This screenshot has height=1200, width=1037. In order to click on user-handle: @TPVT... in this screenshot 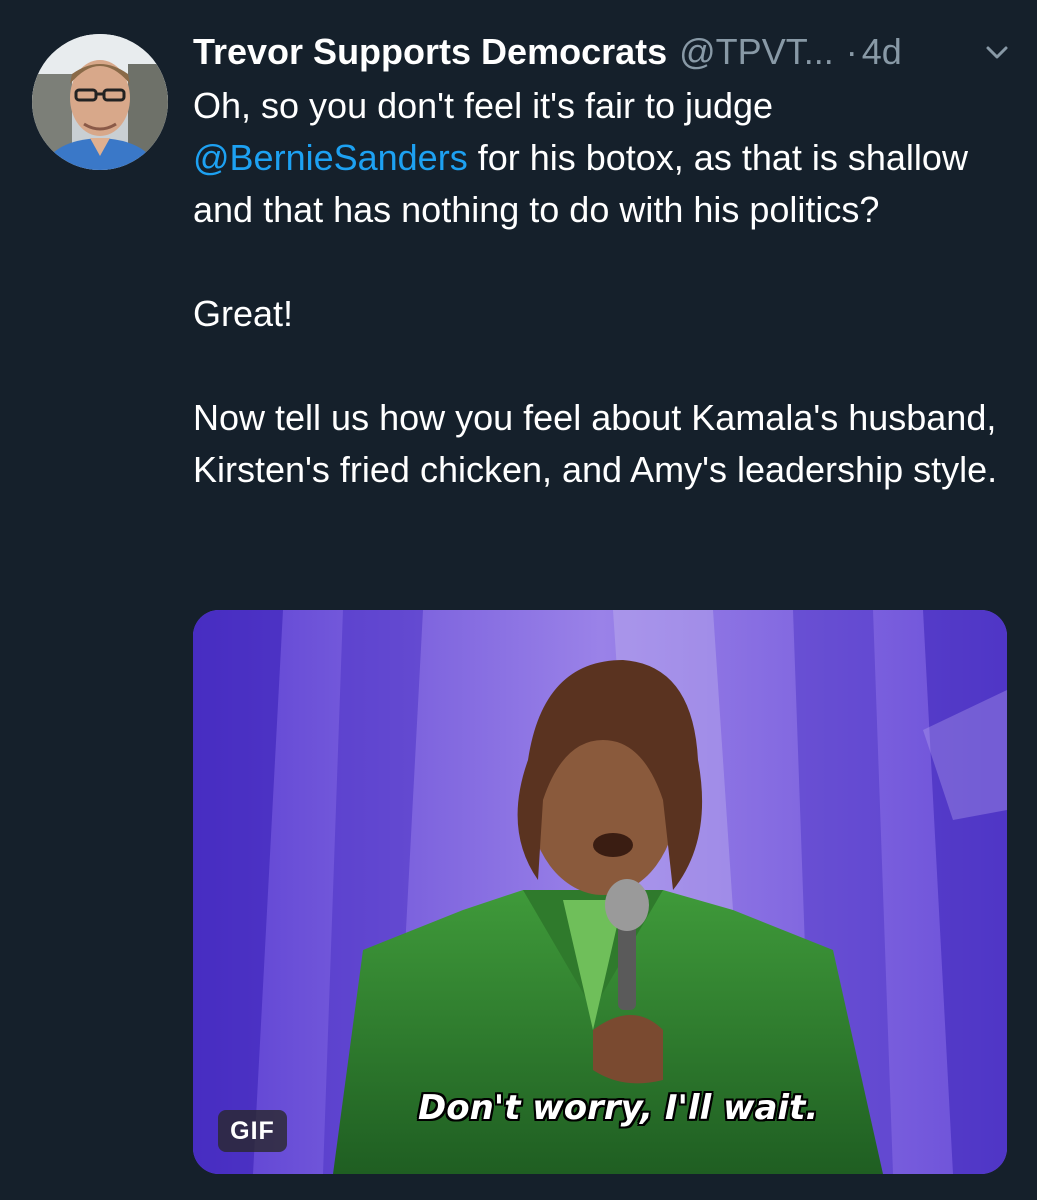, I will do `click(756, 52)`.